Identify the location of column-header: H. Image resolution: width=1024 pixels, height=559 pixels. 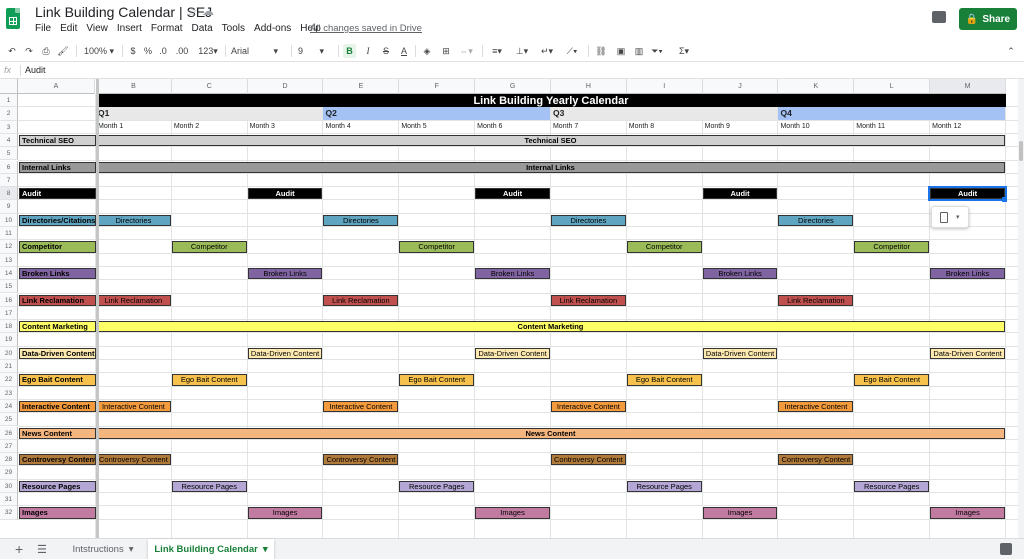
(588, 86).